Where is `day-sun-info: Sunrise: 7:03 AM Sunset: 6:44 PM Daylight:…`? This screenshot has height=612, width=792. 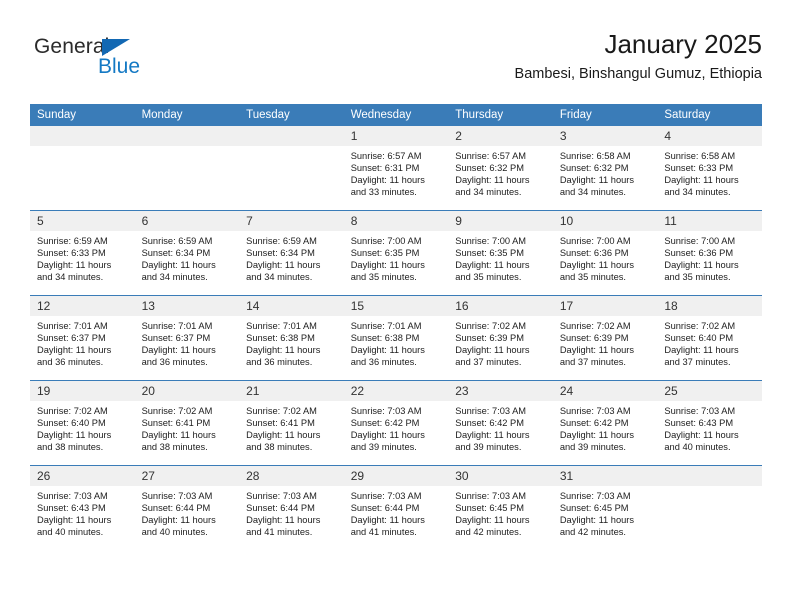
day-sun-info: Sunrise: 7:03 AM Sunset: 6:44 PM Daylight:… is located at coordinates (396, 512).